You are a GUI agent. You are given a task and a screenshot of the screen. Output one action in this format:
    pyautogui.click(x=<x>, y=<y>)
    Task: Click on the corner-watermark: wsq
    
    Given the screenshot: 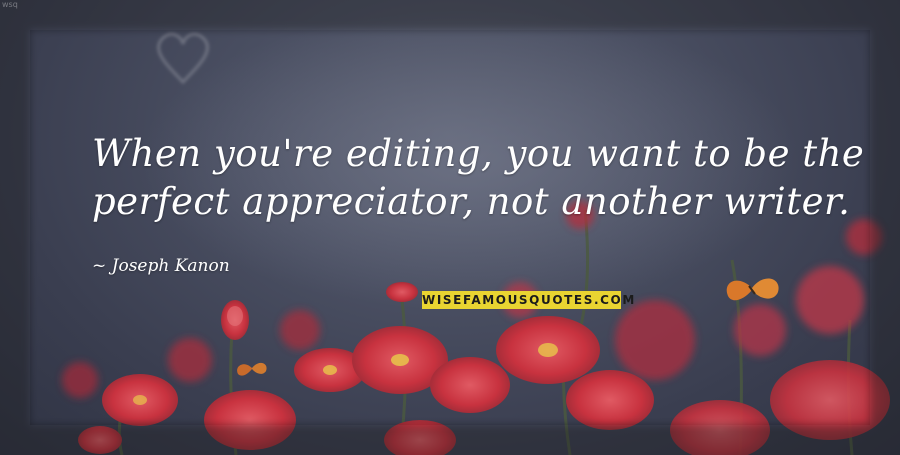 What is the action you would take?
    pyautogui.click(x=10, y=4)
    